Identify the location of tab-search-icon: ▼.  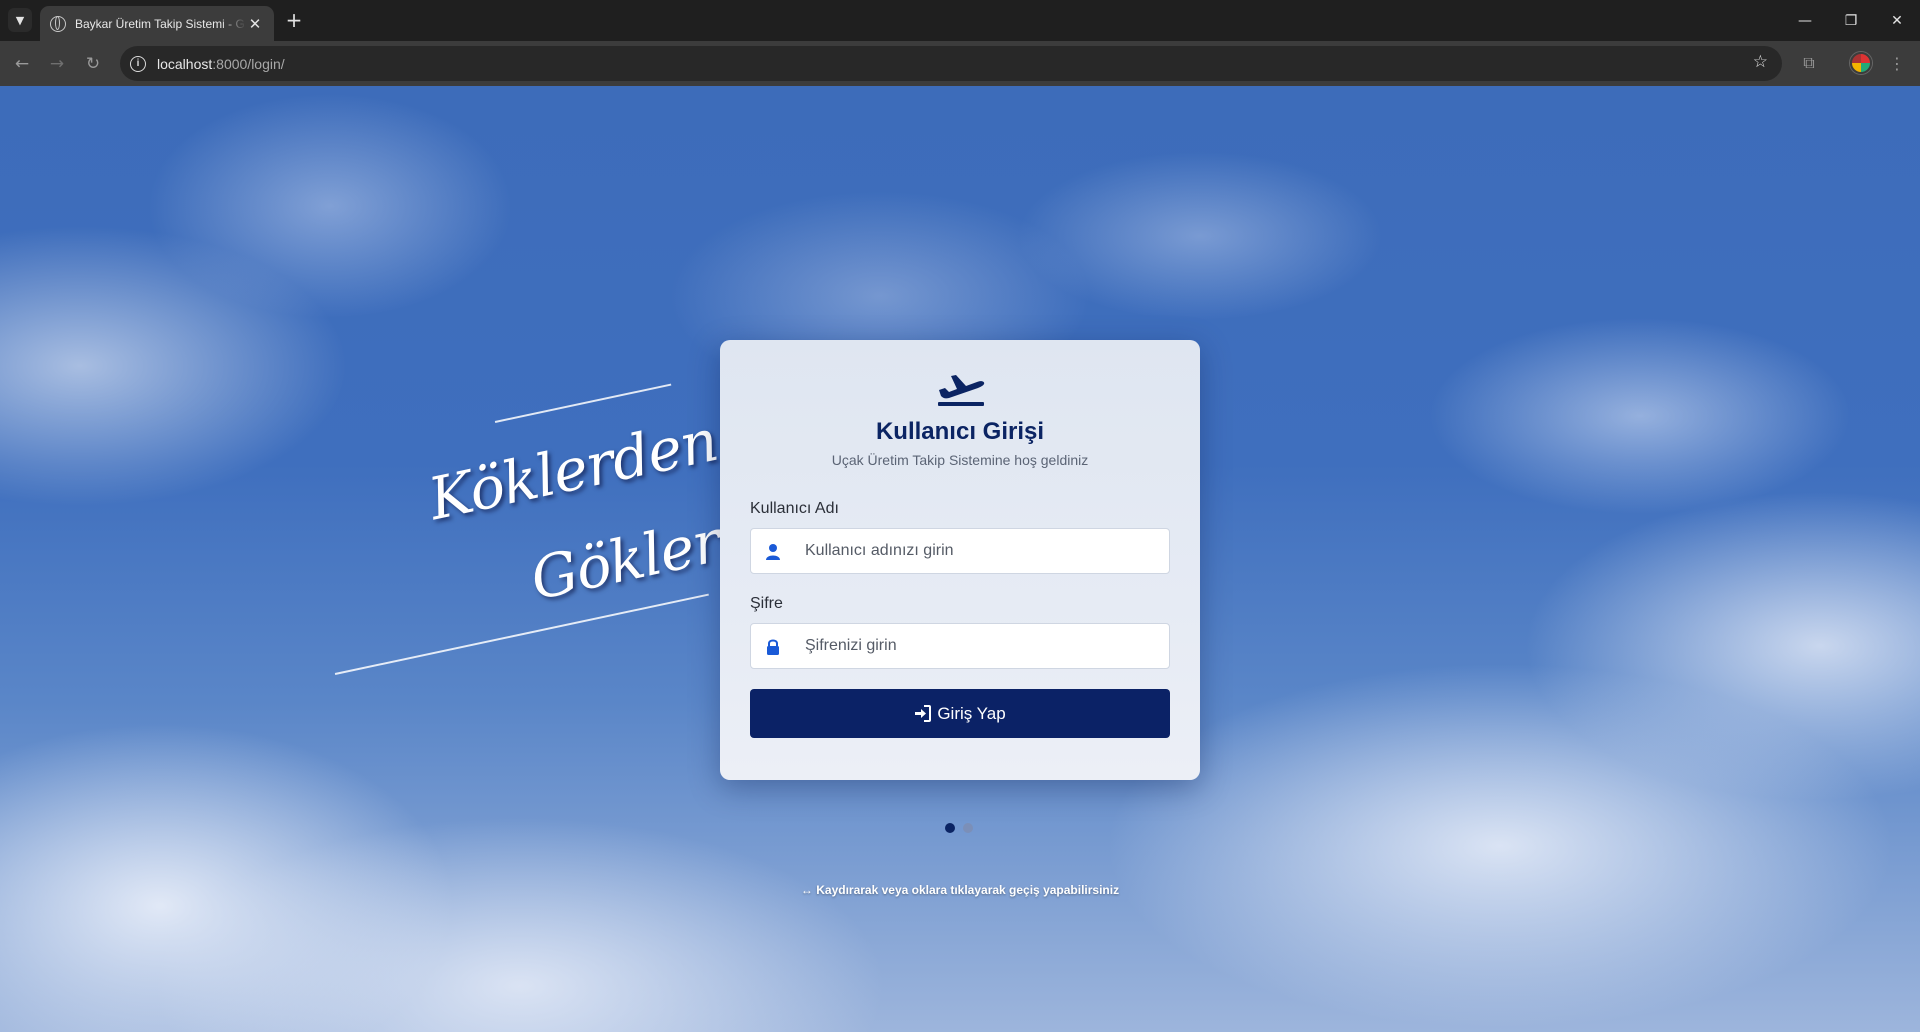
(20, 20).